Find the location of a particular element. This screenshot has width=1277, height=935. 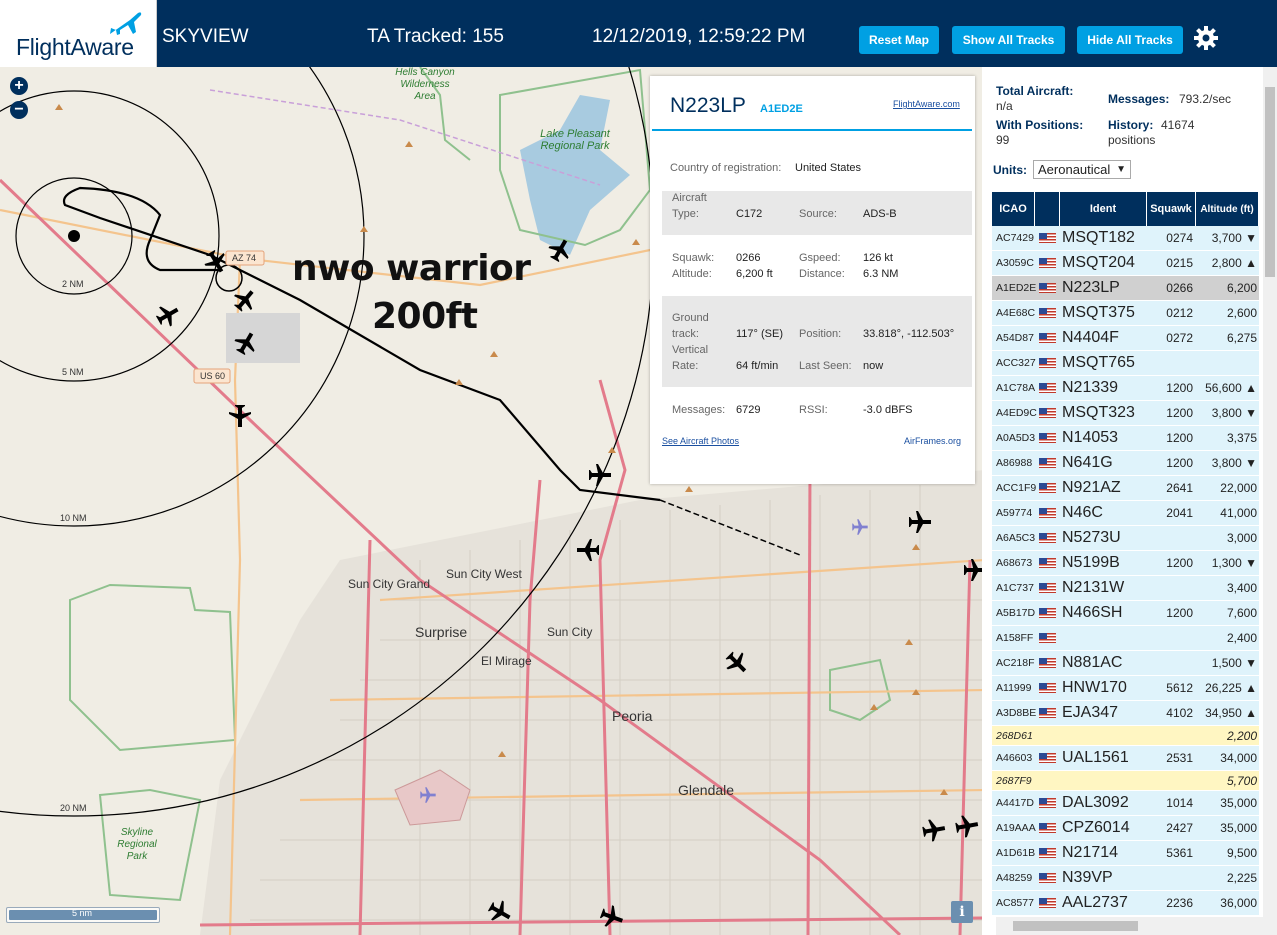

cell-icao: A1C78A is located at coordinates (1016, 388).